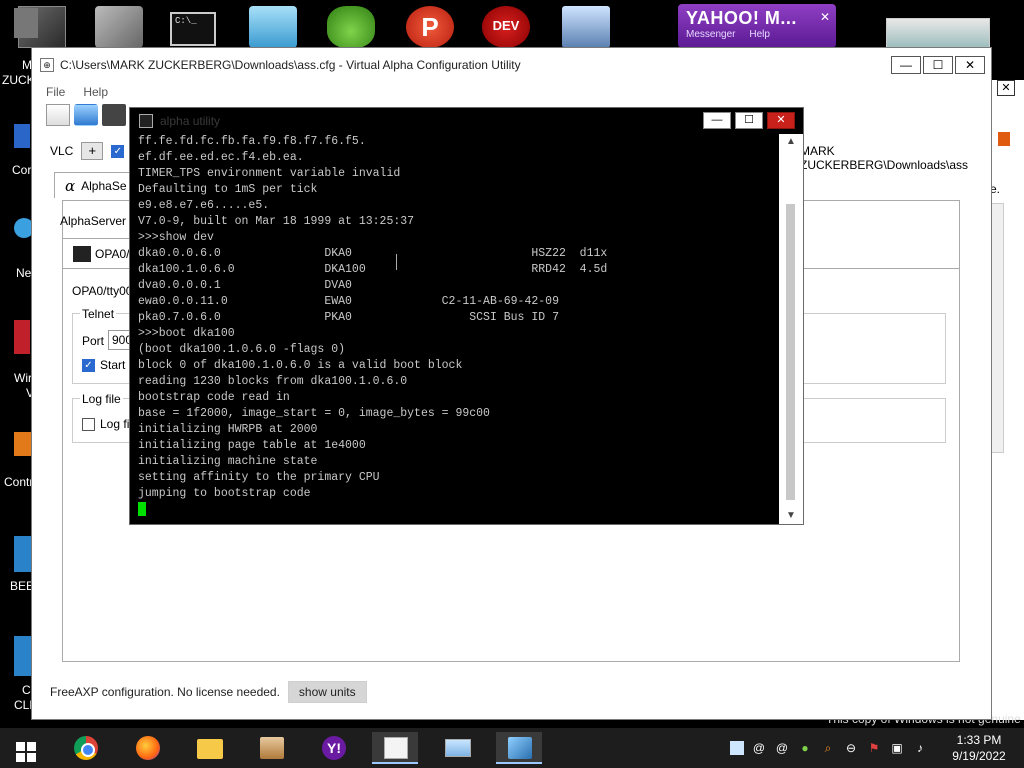  What do you see at coordinates (781, 120) in the screenshot?
I see `console-close-button: ✕` at bounding box center [781, 120].